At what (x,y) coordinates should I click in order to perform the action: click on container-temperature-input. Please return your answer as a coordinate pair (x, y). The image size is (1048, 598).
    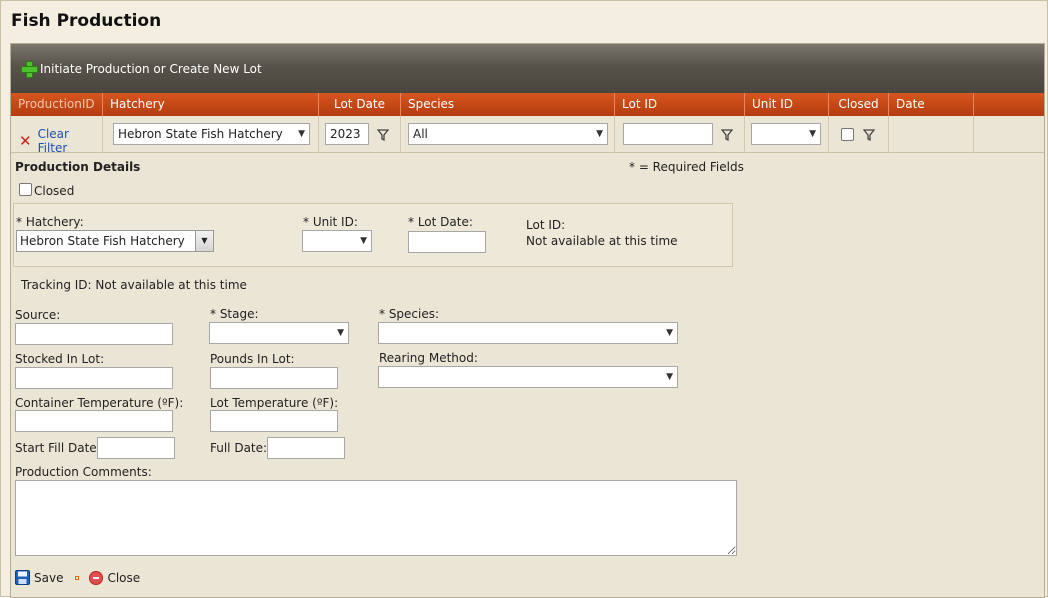
    Looking at the image, I should click on (94, 421).